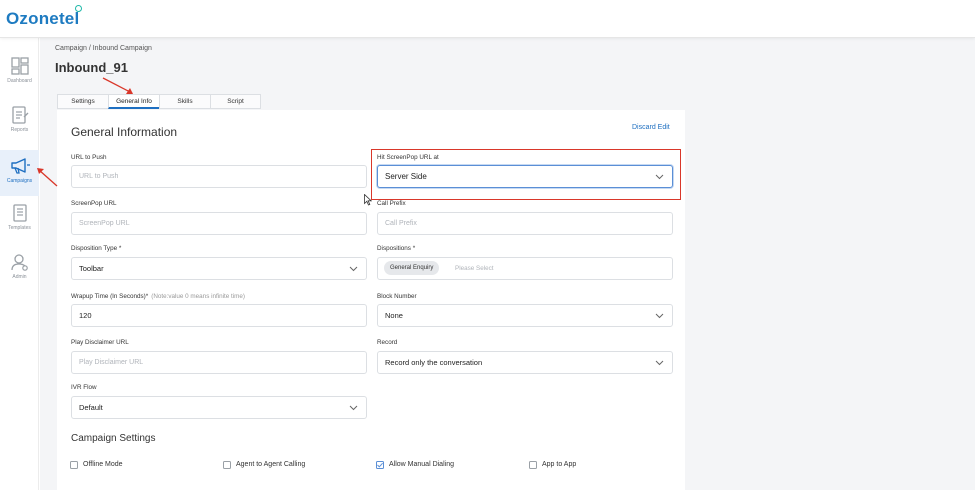 The width and height of the screenshot is (975, 490). I want to click on ivr-flow-value: Default, so click(91, 407).